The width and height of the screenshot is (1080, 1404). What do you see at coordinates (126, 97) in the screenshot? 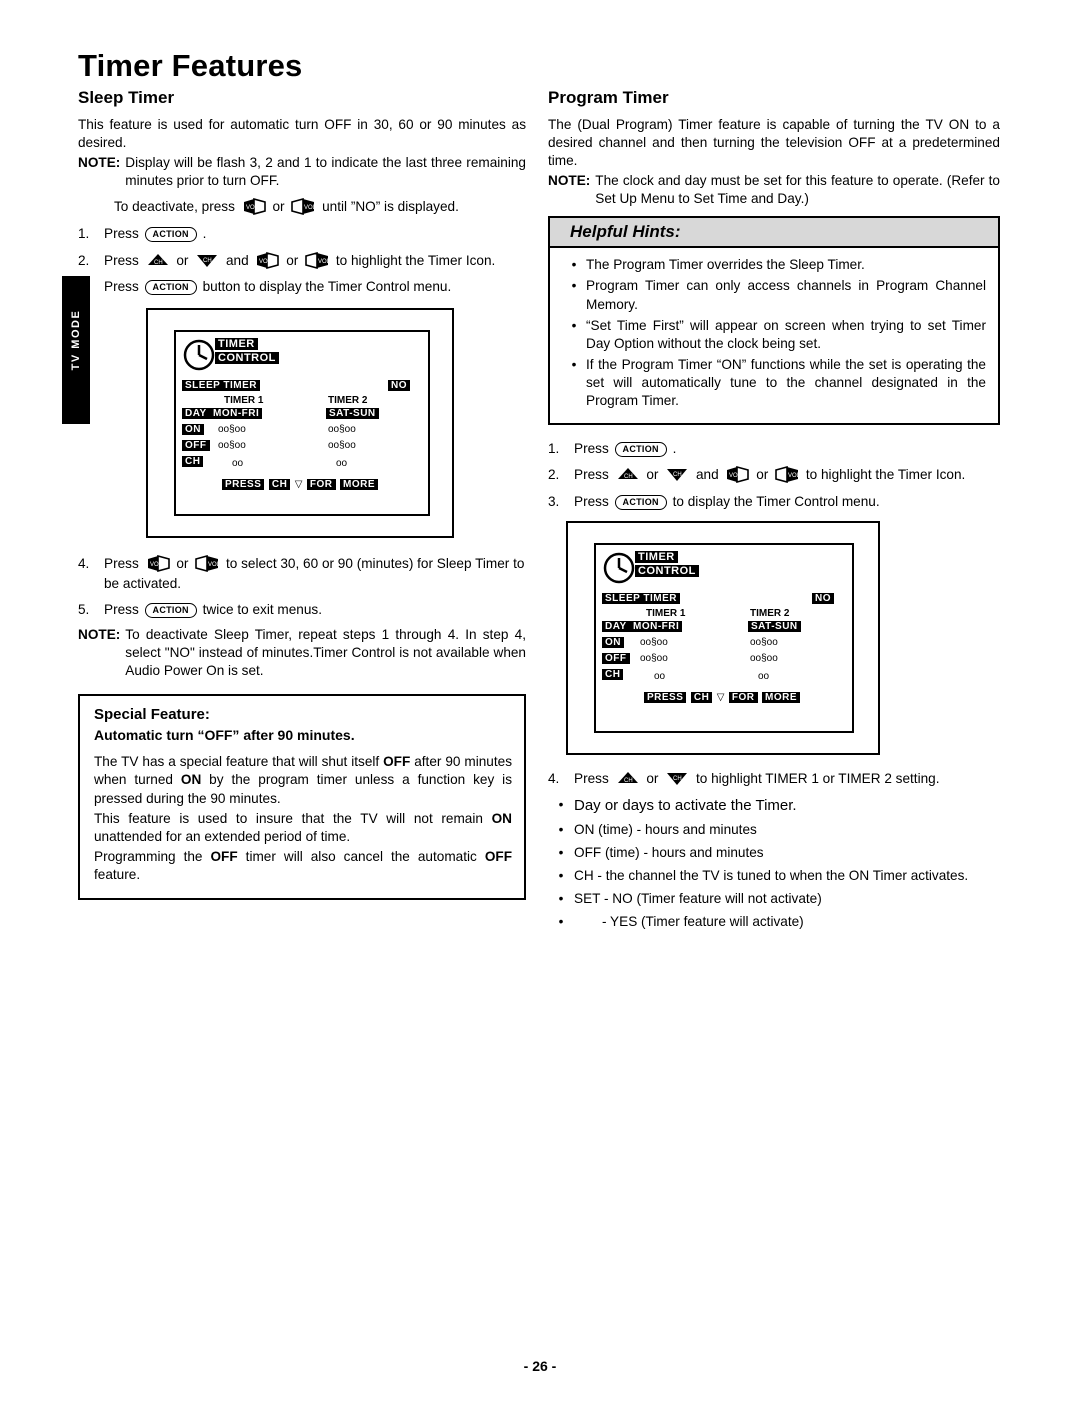
I see `sleep-timer-heading: Sleep Timer` at bounding box center [126, 97].